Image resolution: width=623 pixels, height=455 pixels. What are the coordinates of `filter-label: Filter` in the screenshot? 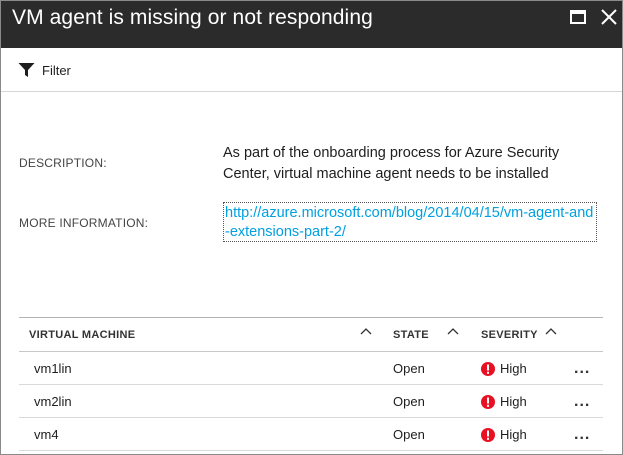 It's located at (56, 70).